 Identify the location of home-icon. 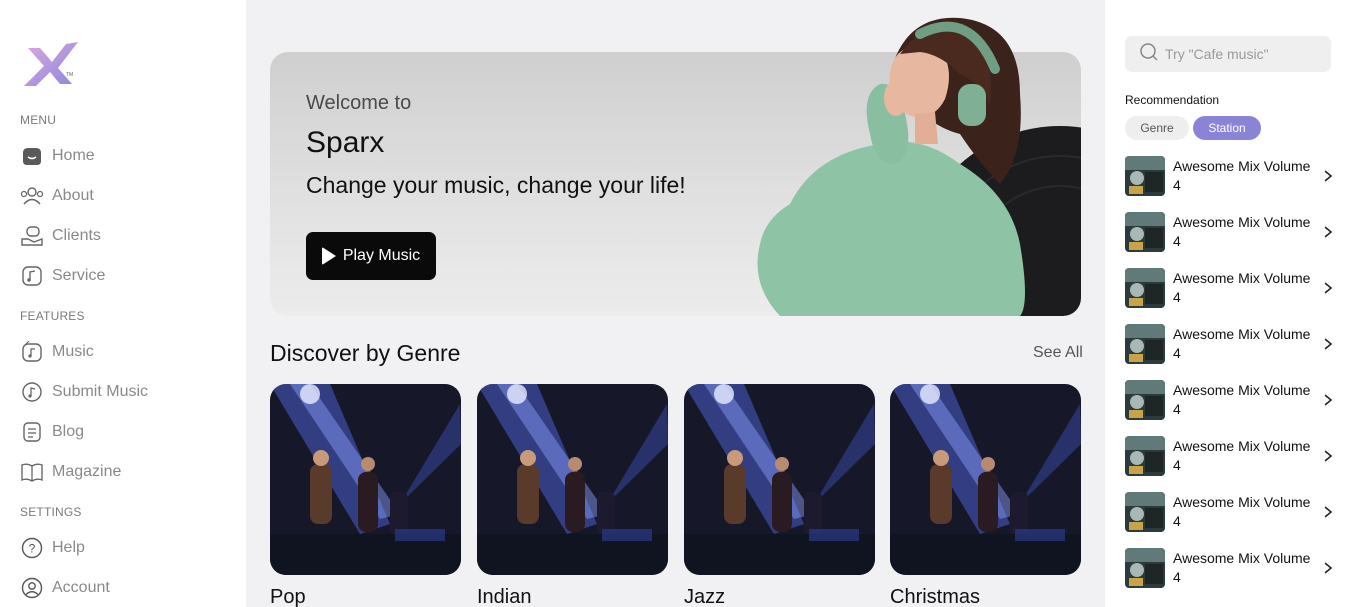
(32, 156).